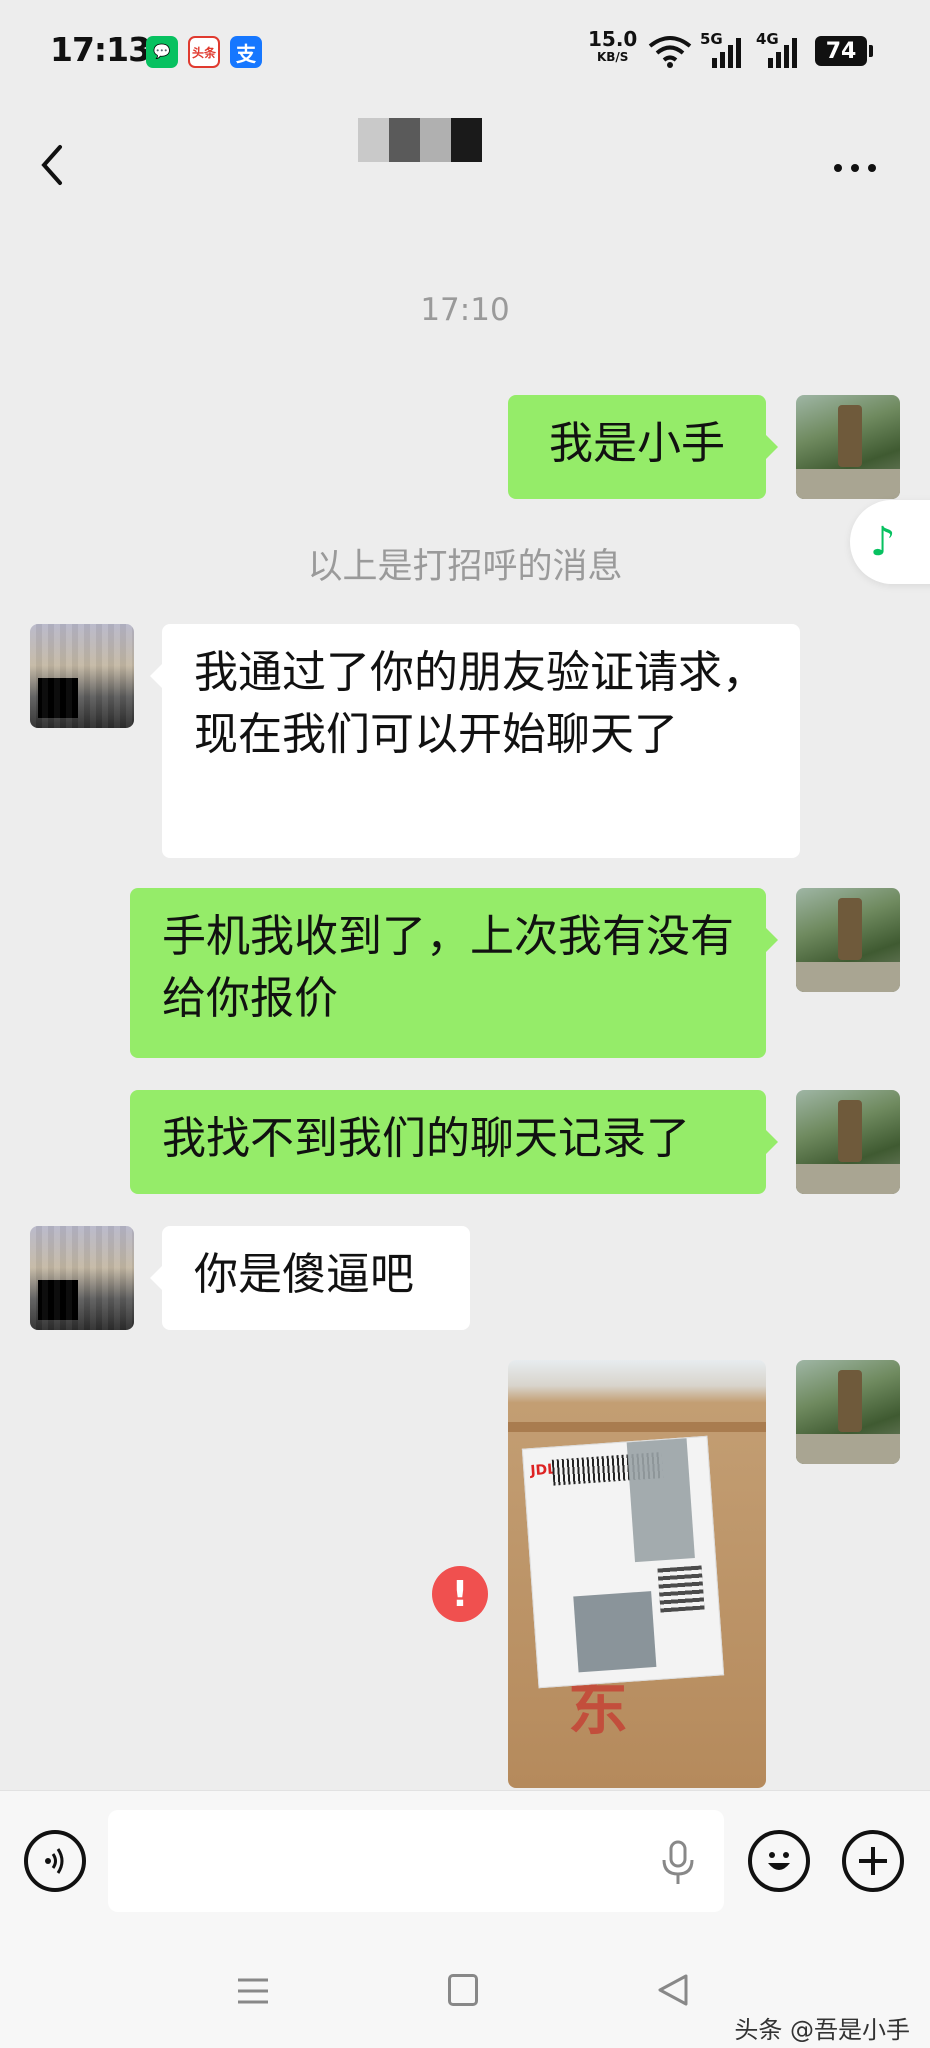 The image size is (930, 2048). I want to click on voice-input-button, so click(55, 1861).